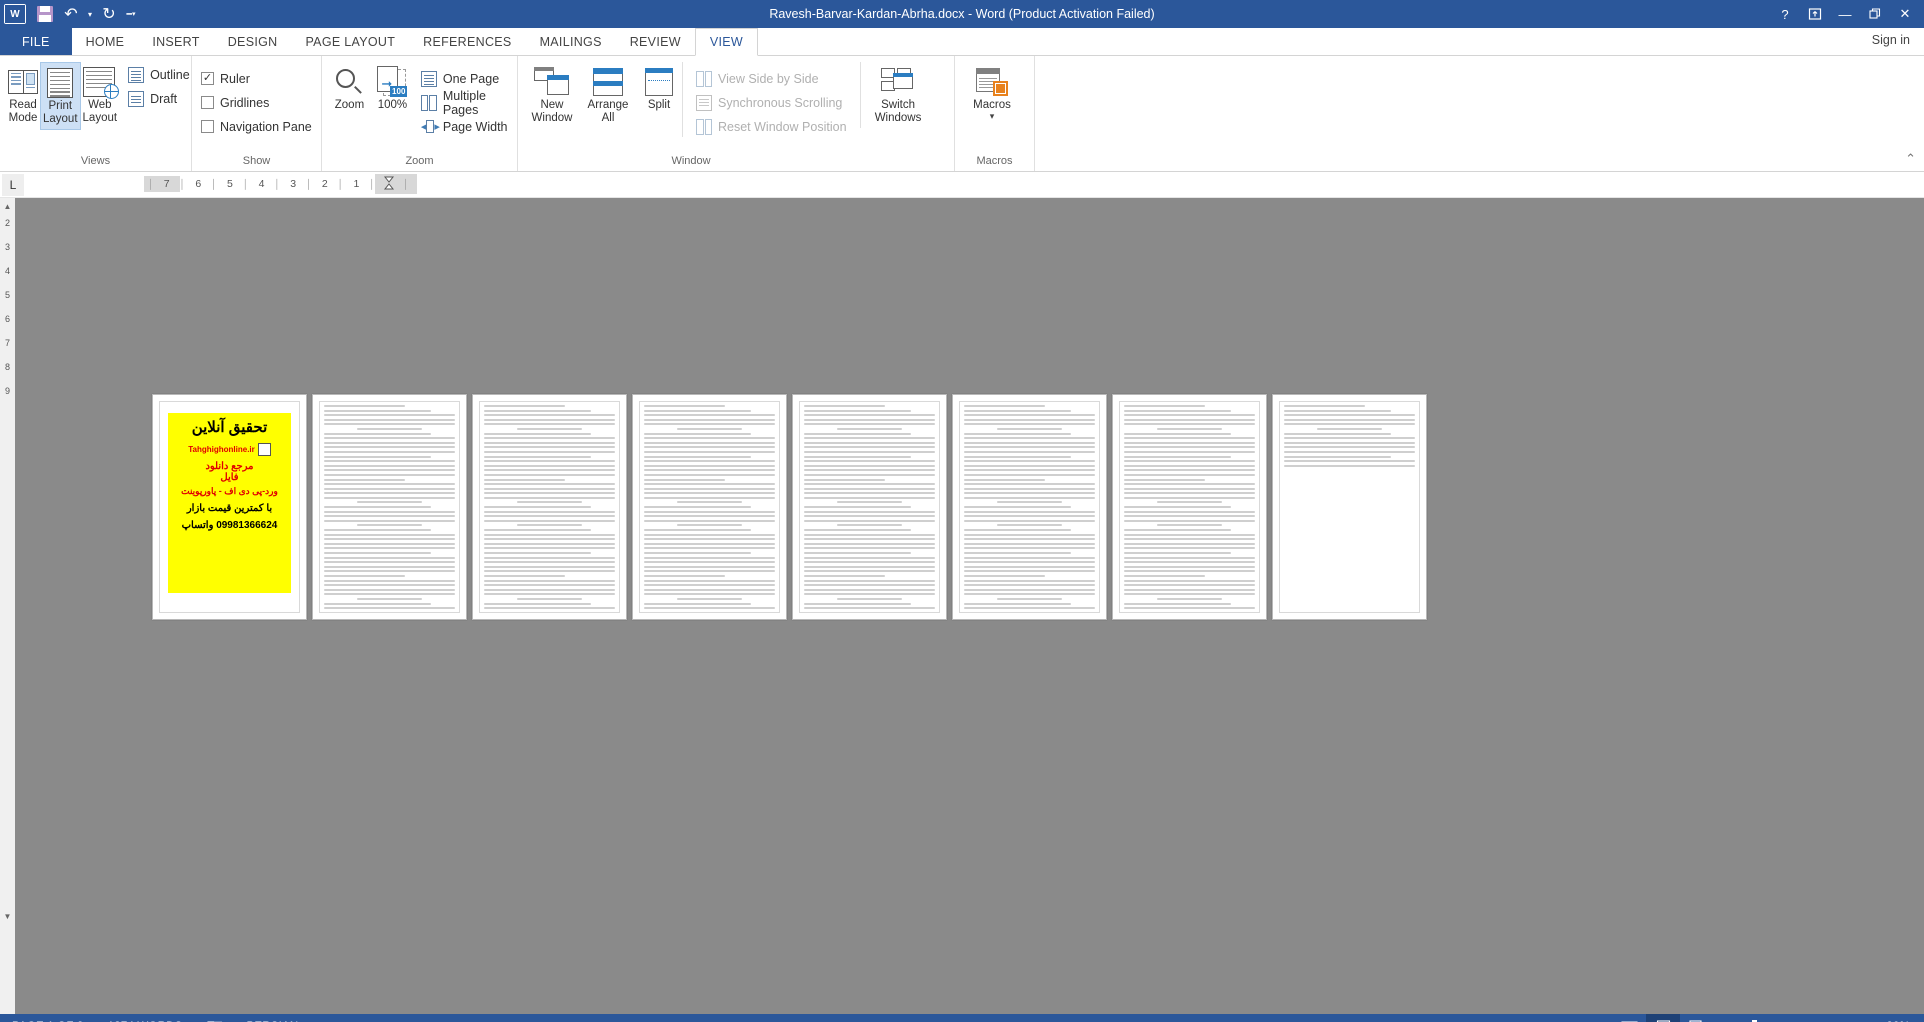 Image resolution: width=1924 pixels, height=1022 pixels. What do you see at coordinates (1815, 14) in the screenshot?
I see `ribbon-display-options-icon` at bounding box center [1815, 14].